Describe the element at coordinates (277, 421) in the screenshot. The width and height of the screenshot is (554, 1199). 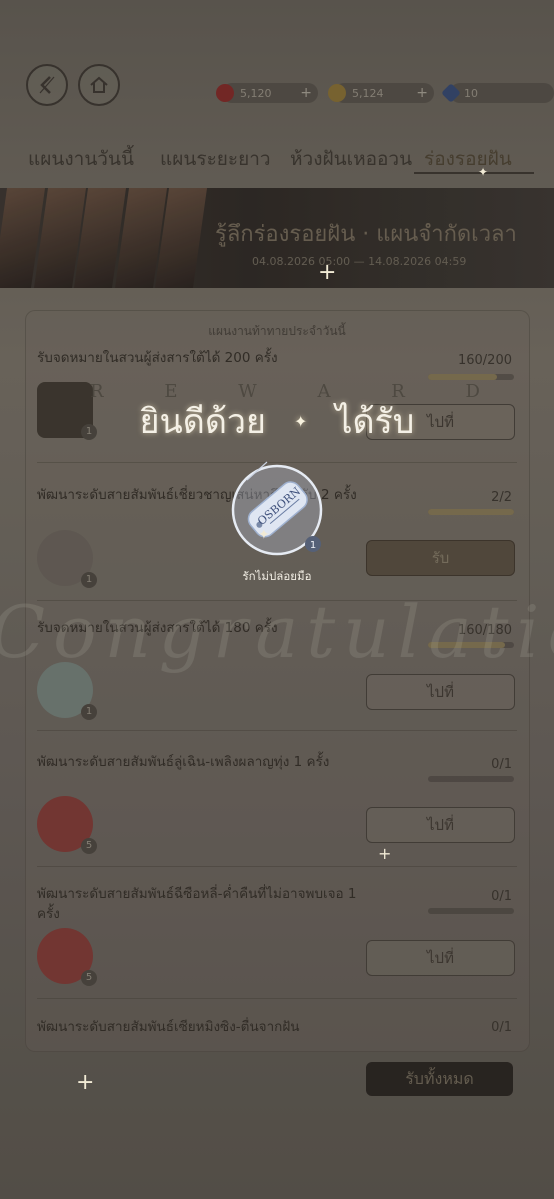
I see `congrats-heading: ยินดีด้วย ✦ ได้รับ` at that location.